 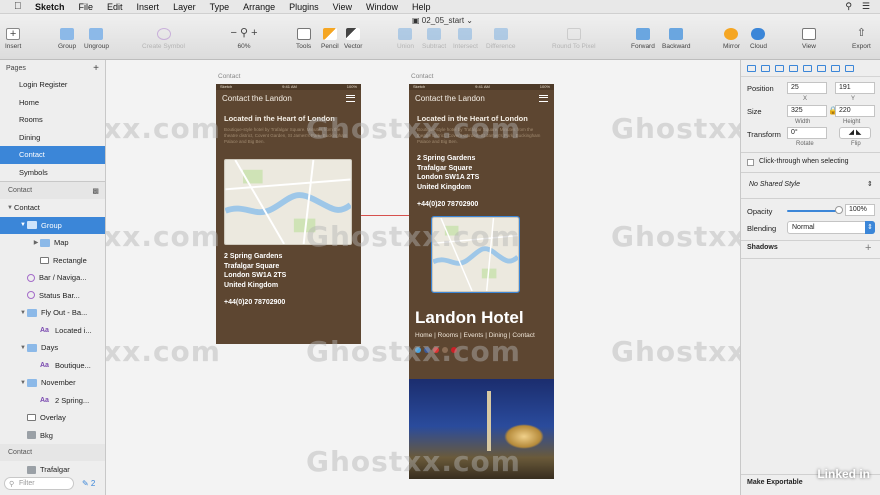 I want to click on disclosure-triangle-icon: ▶, so click(x=36, y=242).